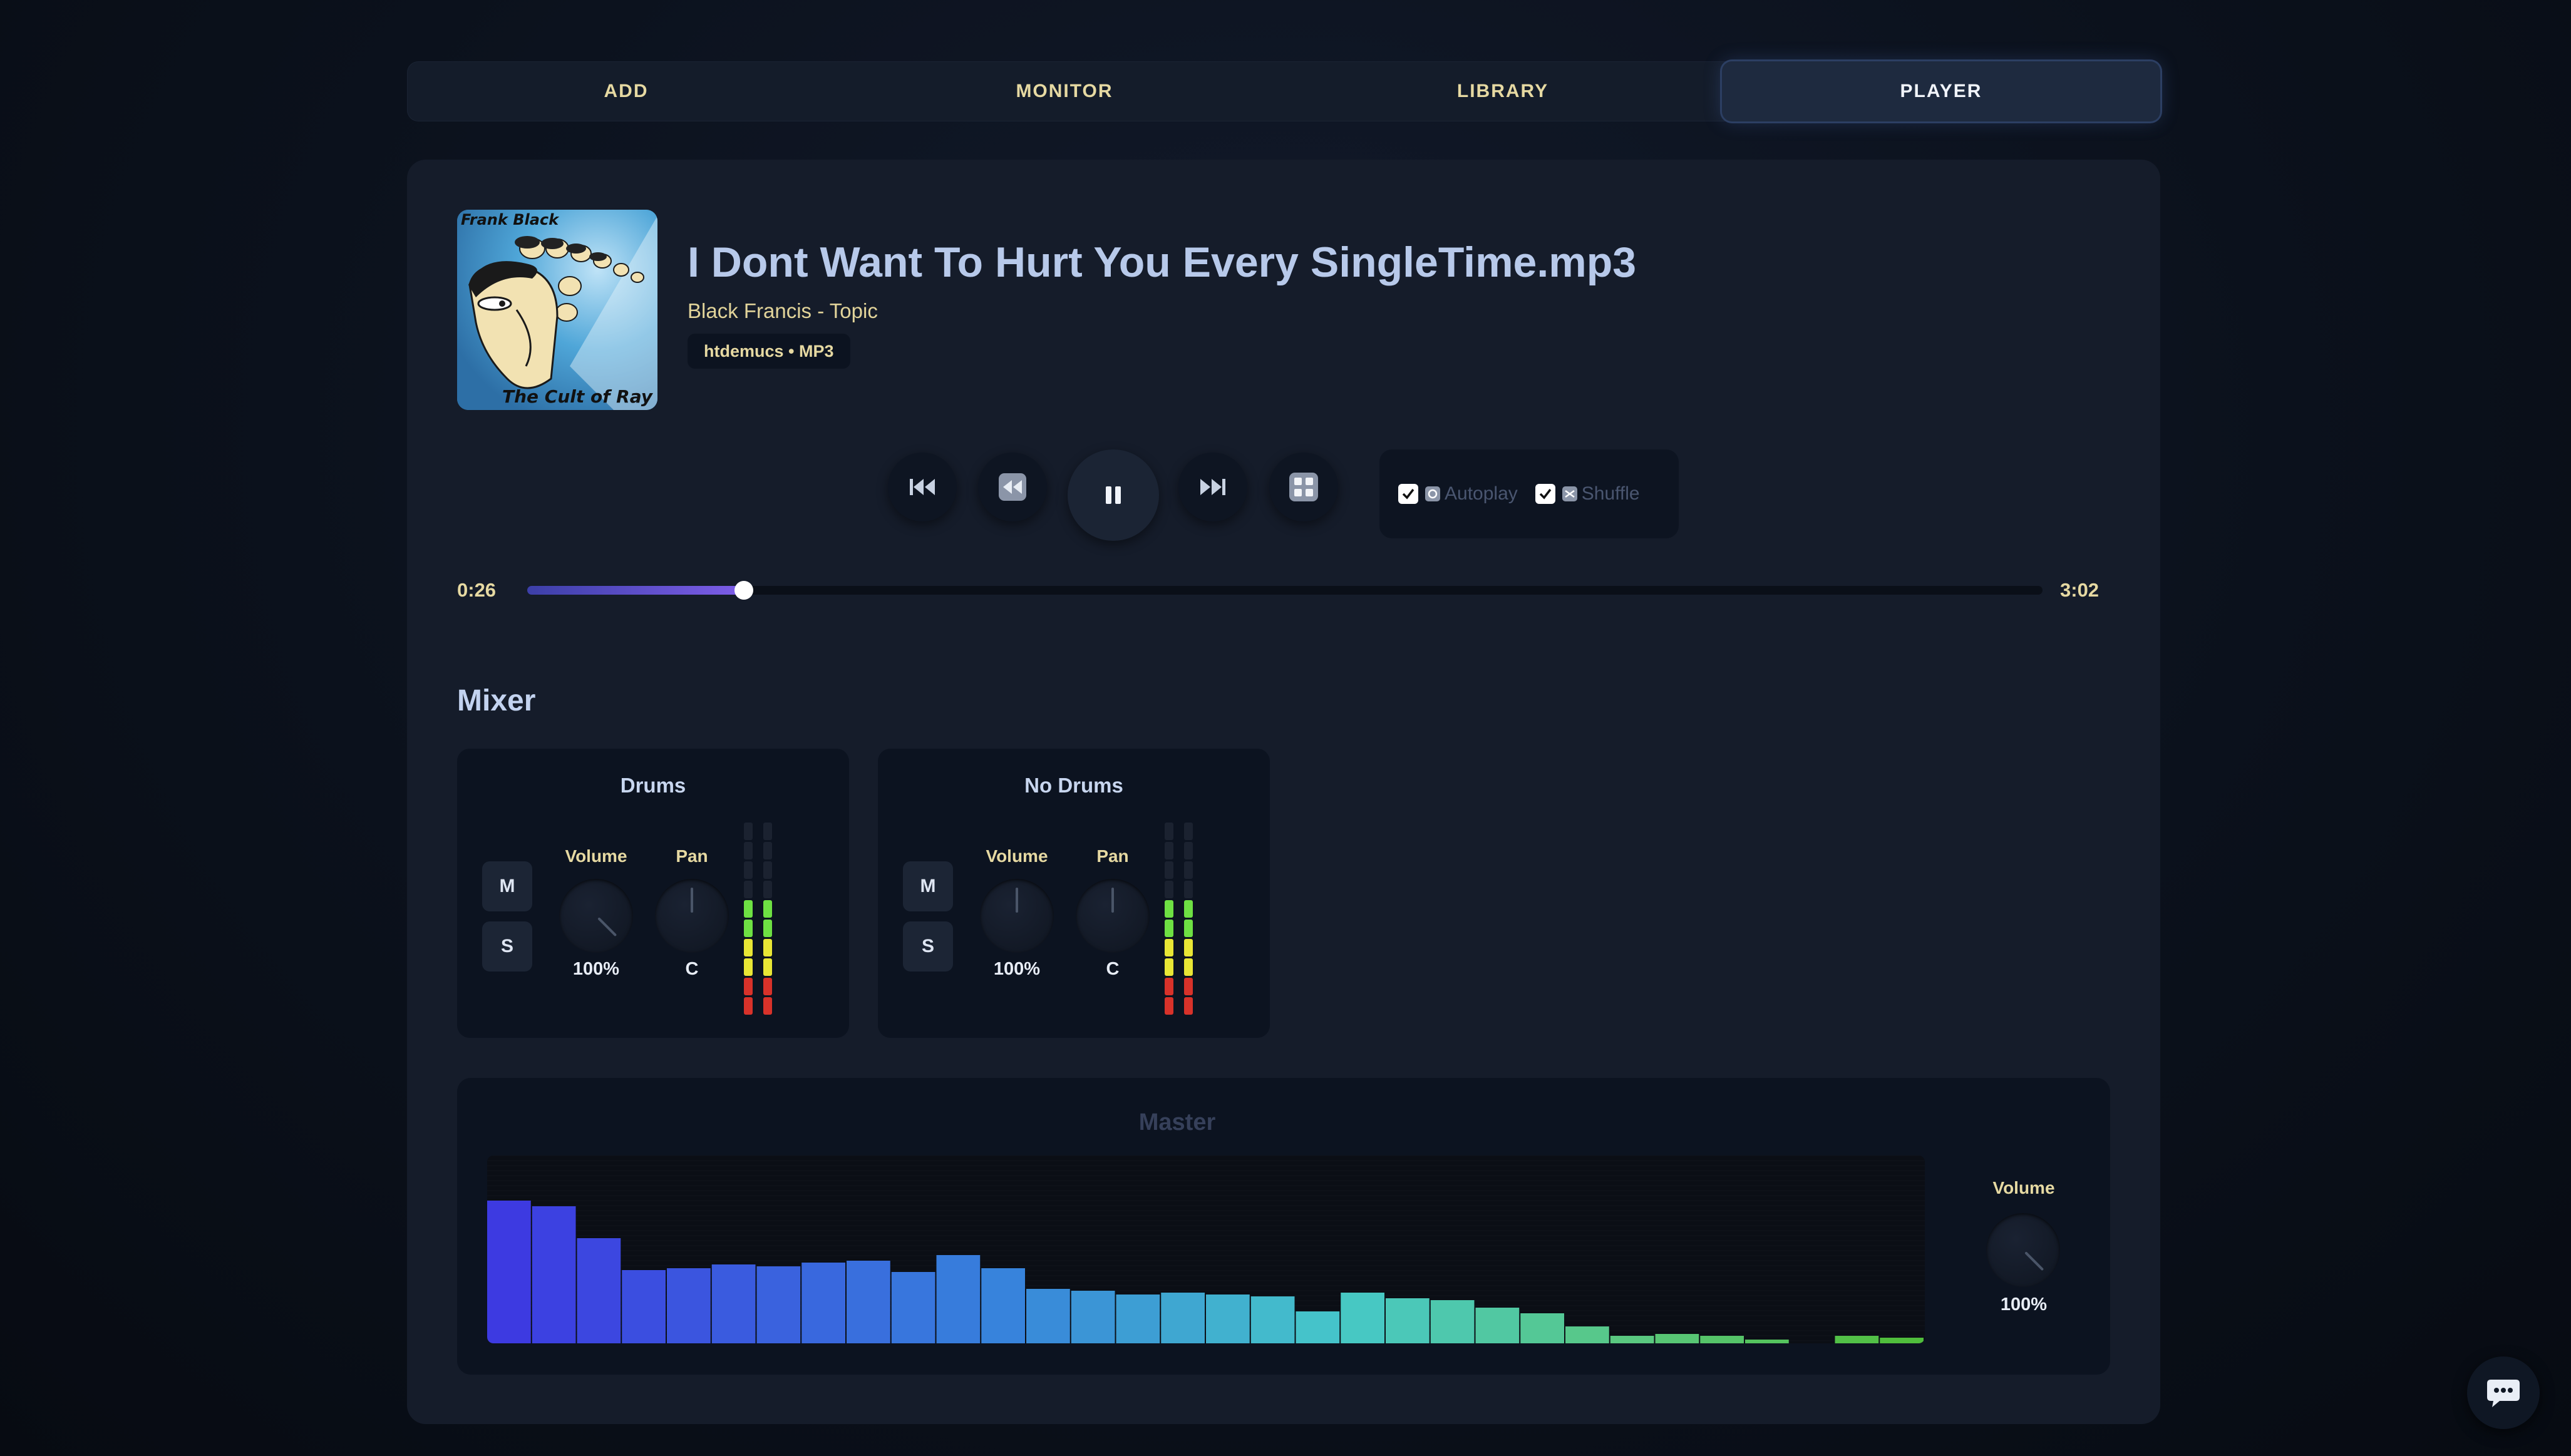 The image size is (2571, 1456). I want to click on album-art: Frank Black The Cult of Ray, so click(557, 310).